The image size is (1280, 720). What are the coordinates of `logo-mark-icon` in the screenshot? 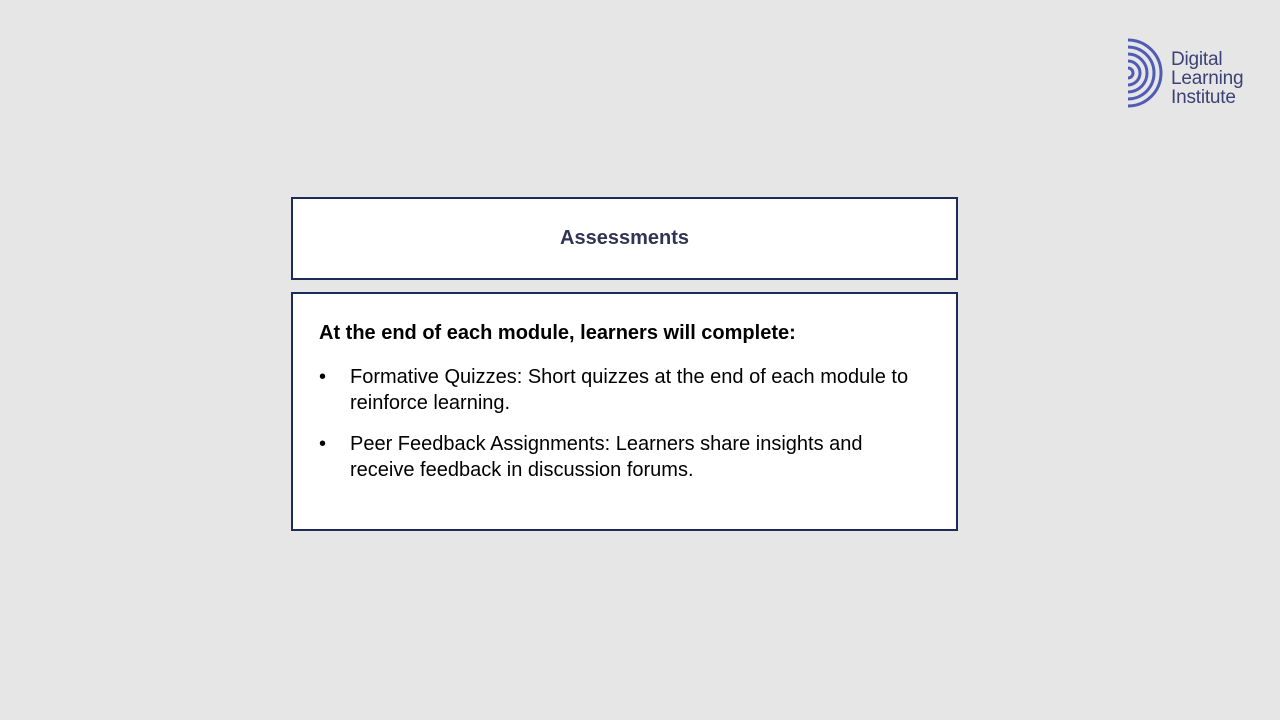 It's located at (1145, 73).